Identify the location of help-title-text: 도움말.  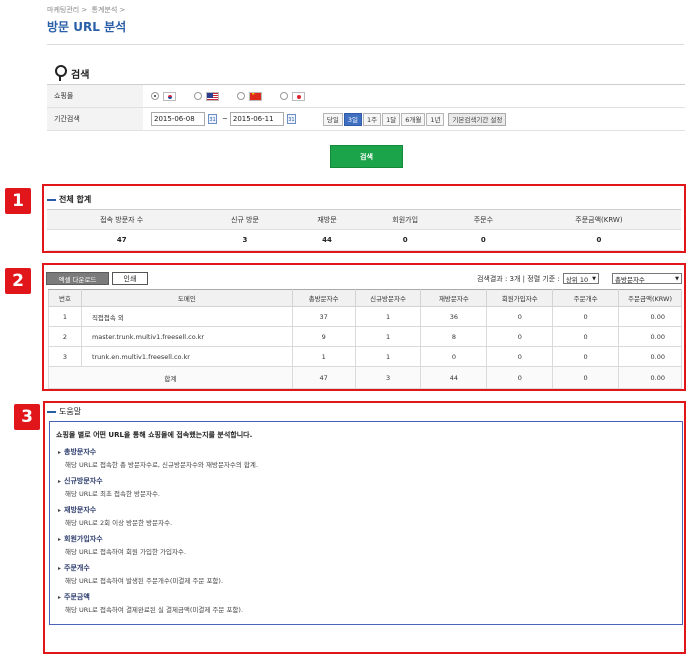
(70, 411).